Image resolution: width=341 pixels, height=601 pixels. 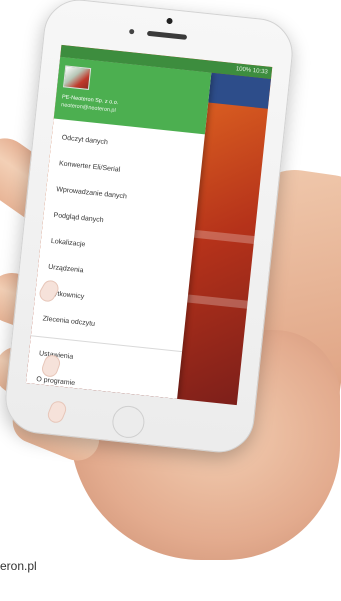 What do you see at coordinates (169, 21) in the screenshot?
I see `front-camera-icon` at bounding box center [169, 21].